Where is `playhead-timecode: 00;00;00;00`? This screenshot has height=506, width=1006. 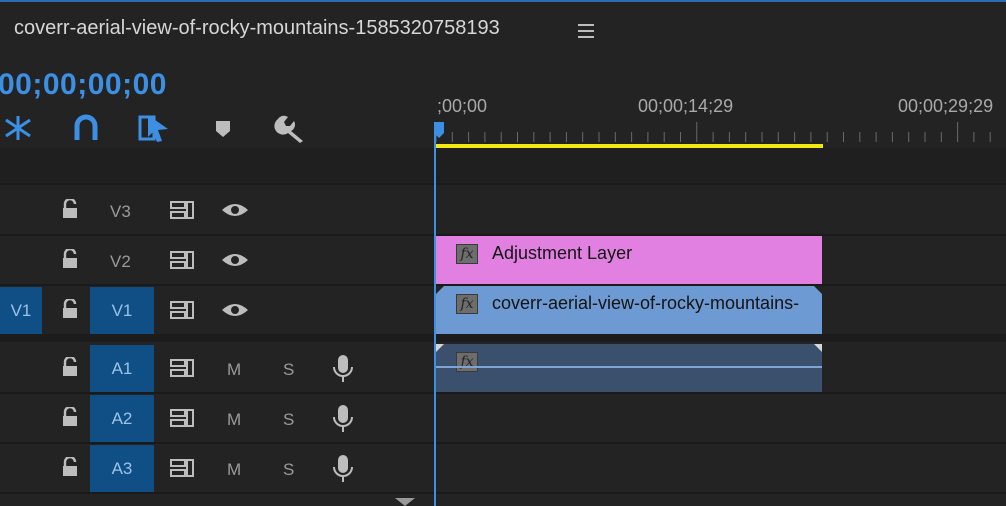 playhead-timecode: 00;00;00;00 is located at coordinates (83, 85).